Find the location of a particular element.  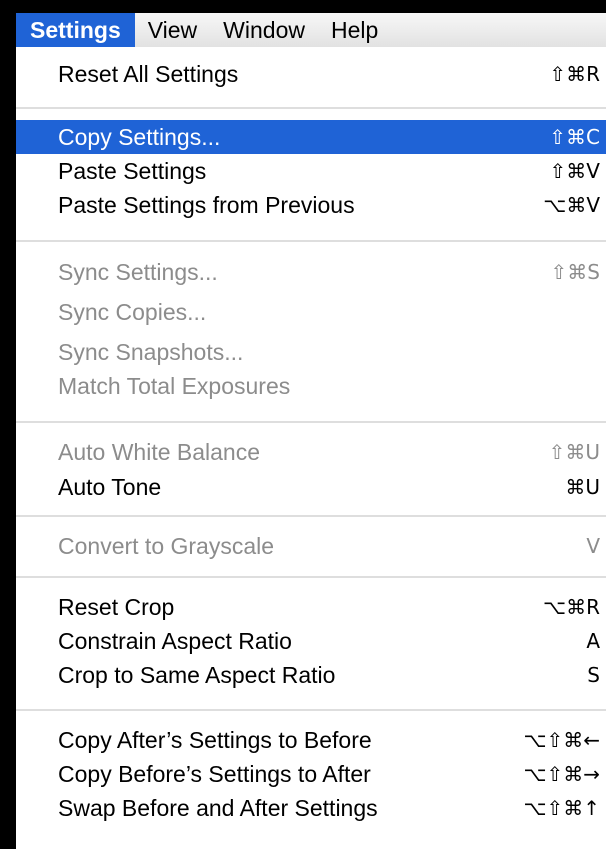

menu-item-shortcut: ⇧⌘C is located at coordinates (574, 137).